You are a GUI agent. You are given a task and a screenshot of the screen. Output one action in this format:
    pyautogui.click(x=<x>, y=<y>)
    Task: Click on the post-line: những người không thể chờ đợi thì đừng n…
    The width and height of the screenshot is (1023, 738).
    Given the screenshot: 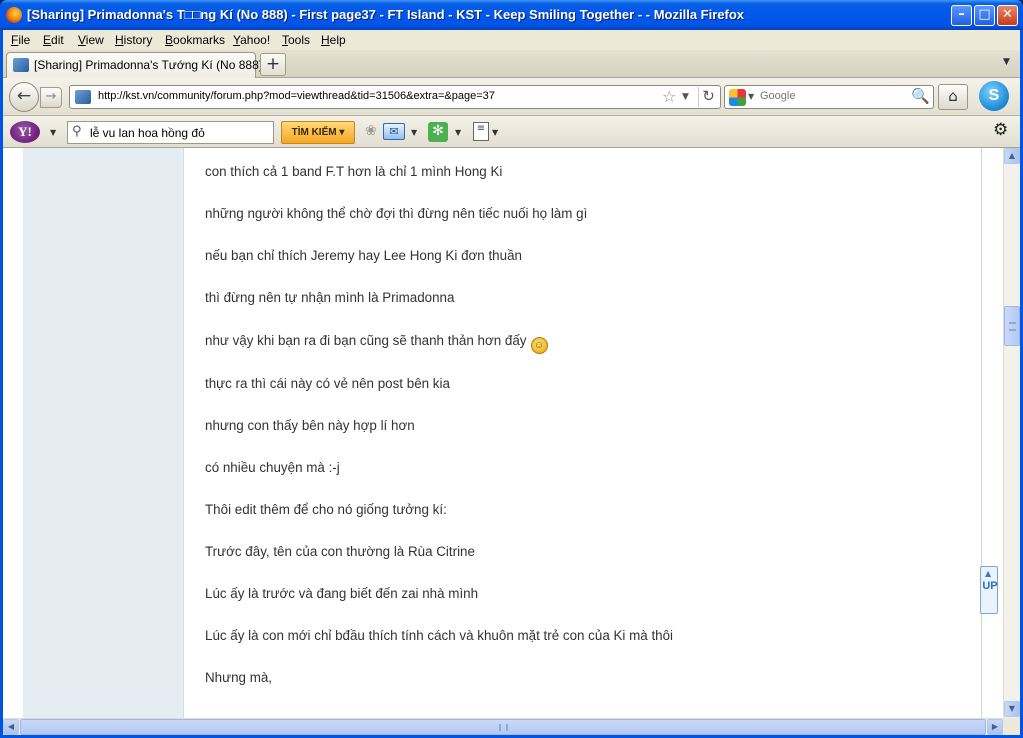 What is the action you would take?
    pyautogui.click(x=396, y=213)
    